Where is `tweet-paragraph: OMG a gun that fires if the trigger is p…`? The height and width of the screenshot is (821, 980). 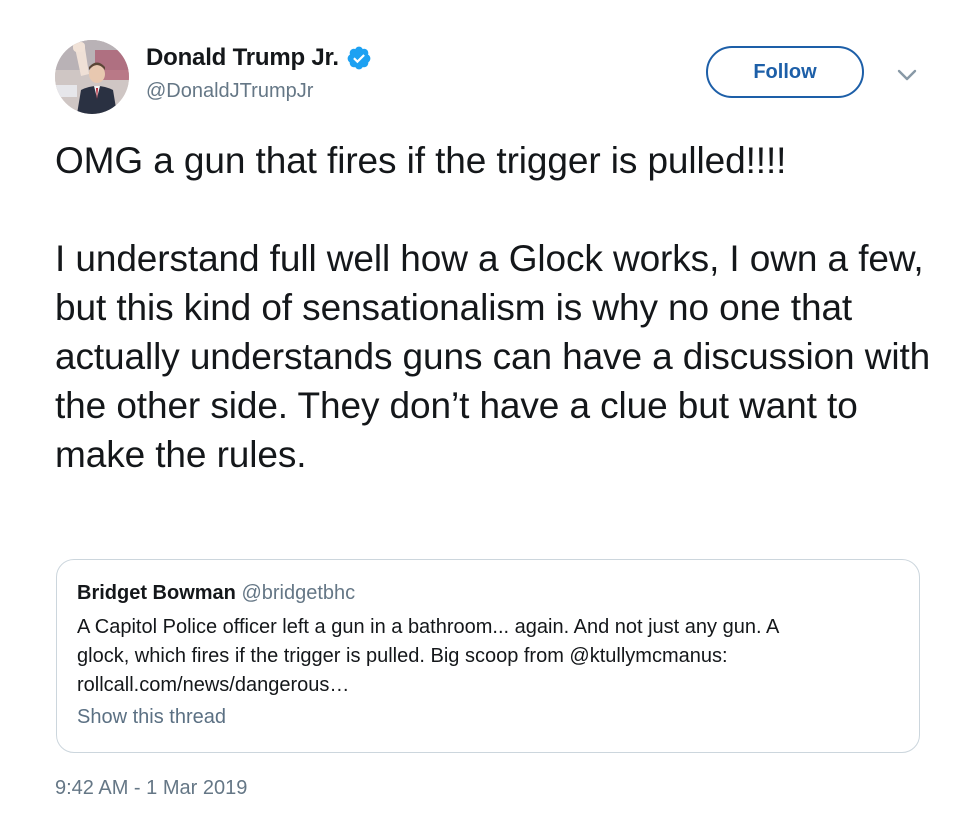 tweet-paragraph: OMG a gun that fires if the trigger is p… is located at coordinates (421, 160).